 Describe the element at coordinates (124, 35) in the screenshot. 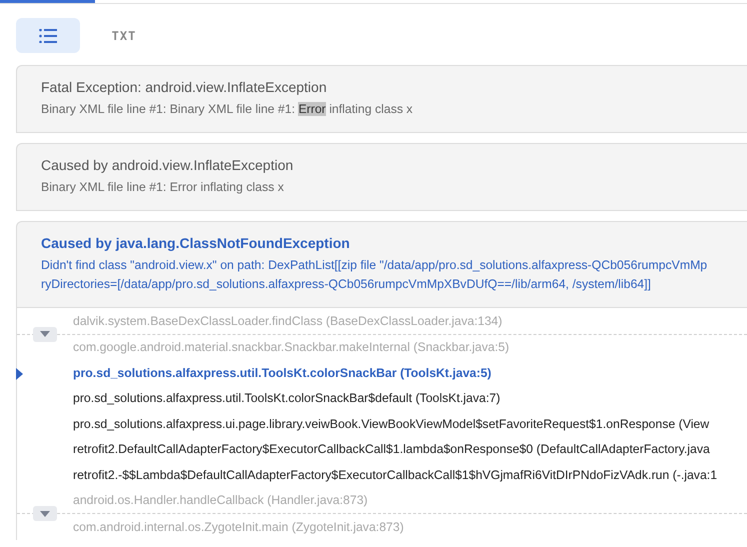

I see `text-view-button: TXT` at that location.